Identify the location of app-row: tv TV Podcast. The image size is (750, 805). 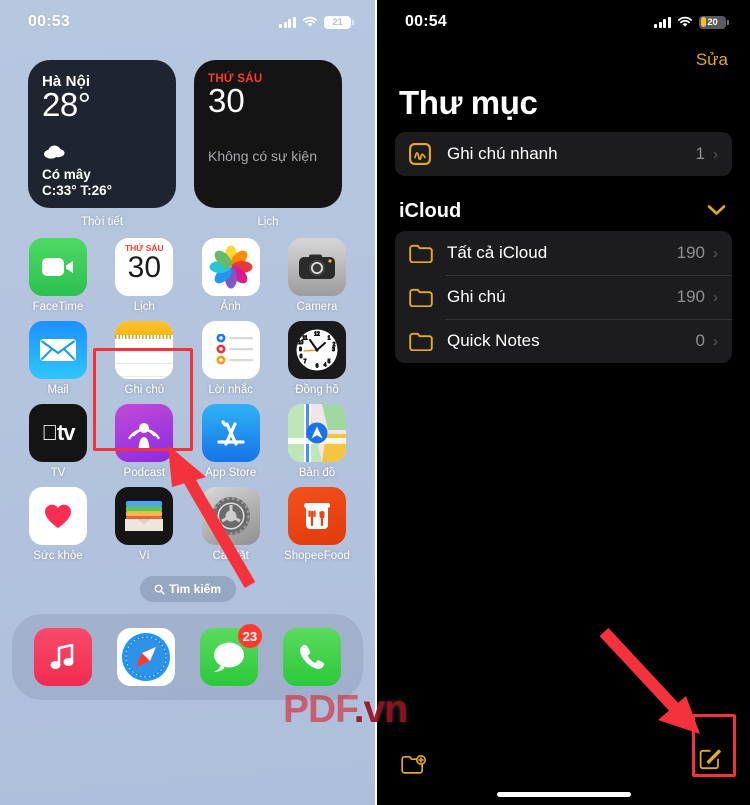
(187, 441).